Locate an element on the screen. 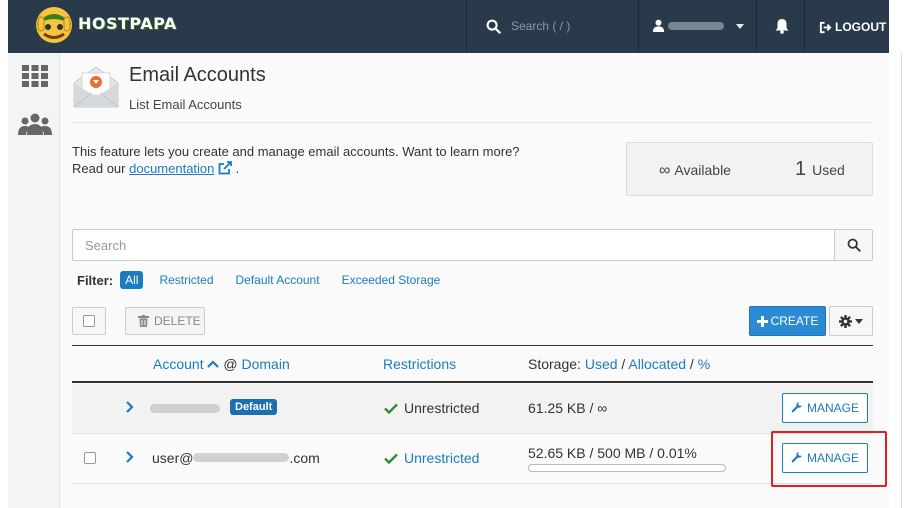 The width and height of the screenshot is (920, 508). external-link-icon is located at coordinates (225, 168).